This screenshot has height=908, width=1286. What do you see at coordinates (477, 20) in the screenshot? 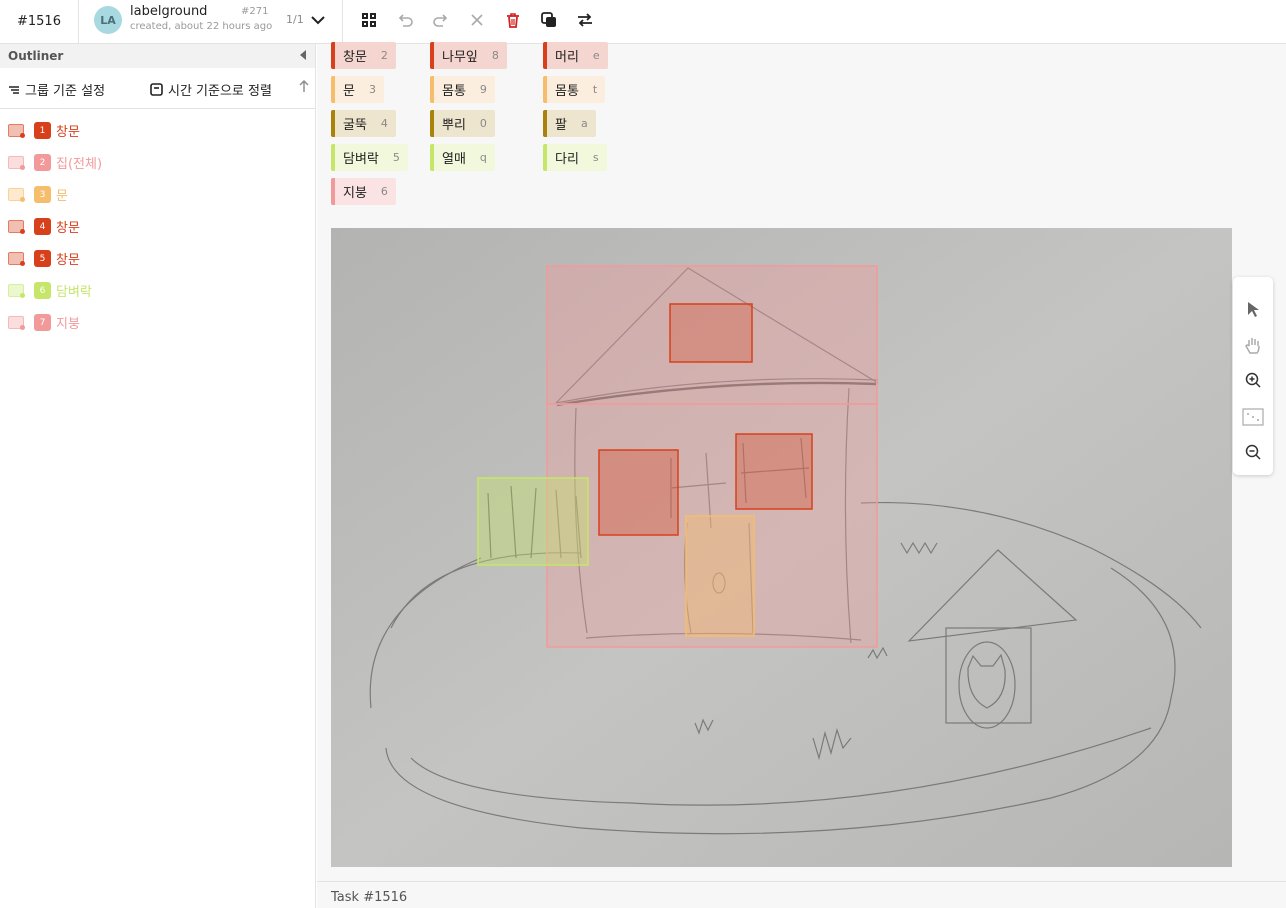
I see `close-icon` at bounding box center [477, 20].